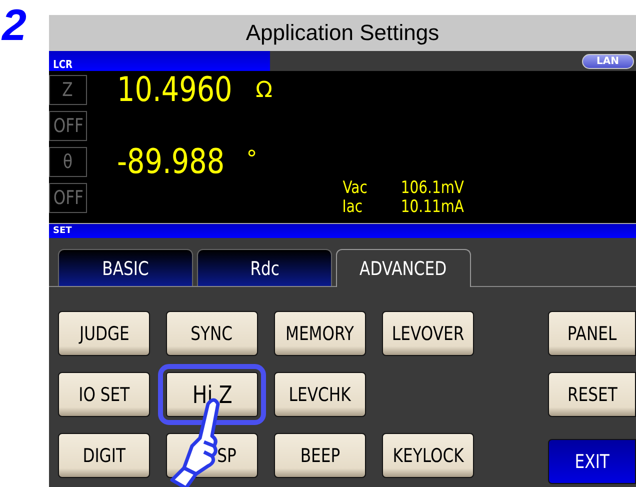 This screenshot has height=487, width=636. I want to click on parameter-button: Z, so click(68, 90).